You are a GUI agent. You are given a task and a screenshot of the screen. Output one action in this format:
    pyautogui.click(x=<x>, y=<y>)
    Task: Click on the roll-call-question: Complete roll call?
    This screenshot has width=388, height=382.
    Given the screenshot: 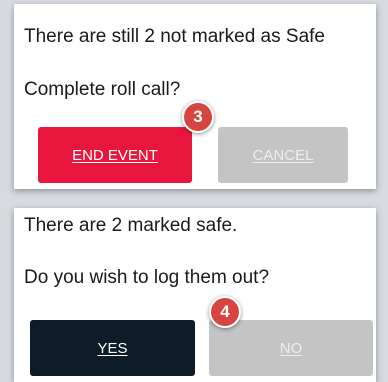 What is the action you would take?
    pyautogui.click(x=102, y=89)
    